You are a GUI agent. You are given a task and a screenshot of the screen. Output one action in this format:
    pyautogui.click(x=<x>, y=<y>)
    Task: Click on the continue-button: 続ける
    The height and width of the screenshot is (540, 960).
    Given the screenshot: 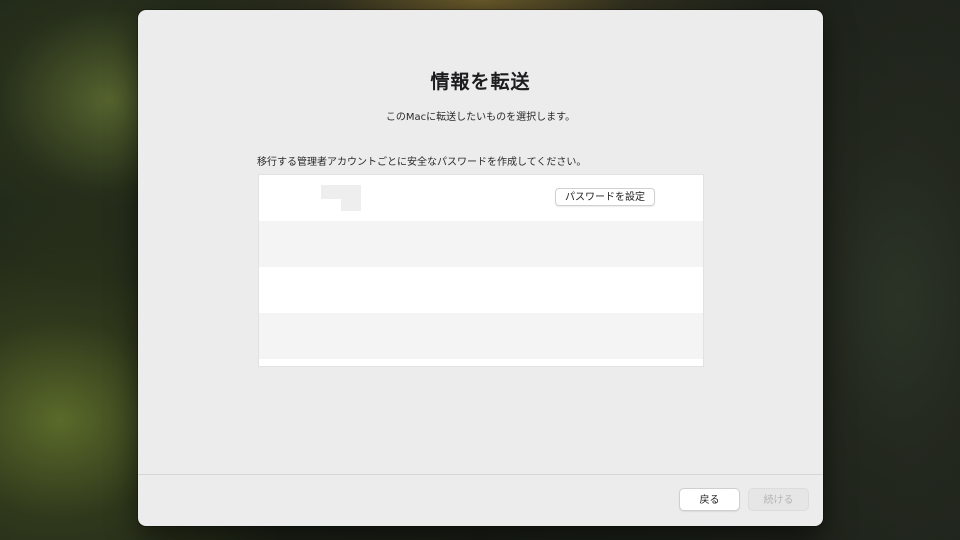 What is the action you would take?
    pyautogui.click(x=778, y=499)
    